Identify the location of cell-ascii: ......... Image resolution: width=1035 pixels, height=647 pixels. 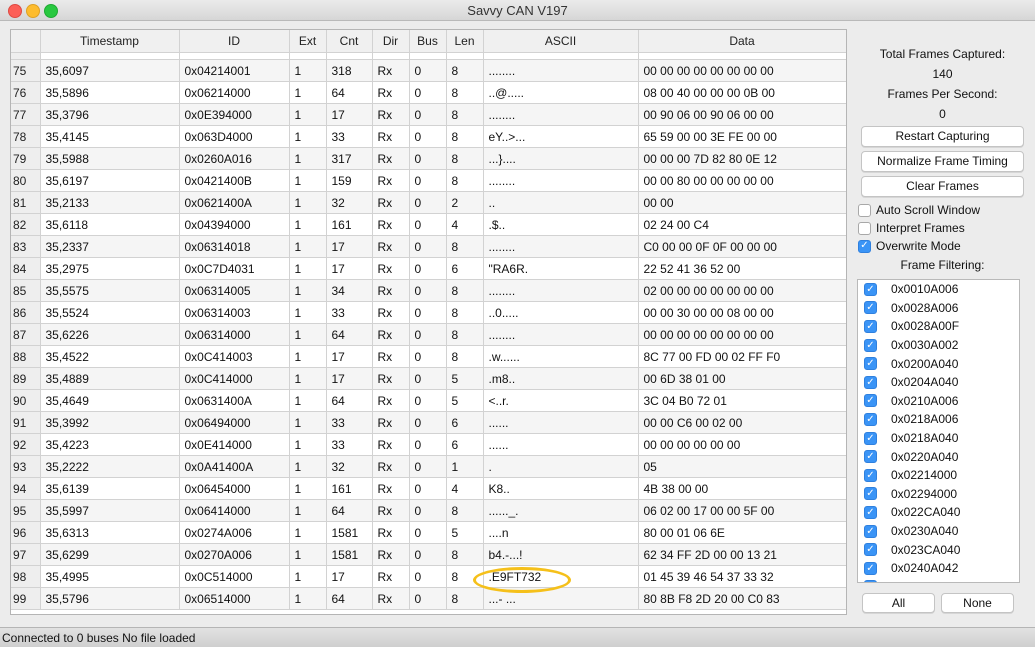
(561, 70).